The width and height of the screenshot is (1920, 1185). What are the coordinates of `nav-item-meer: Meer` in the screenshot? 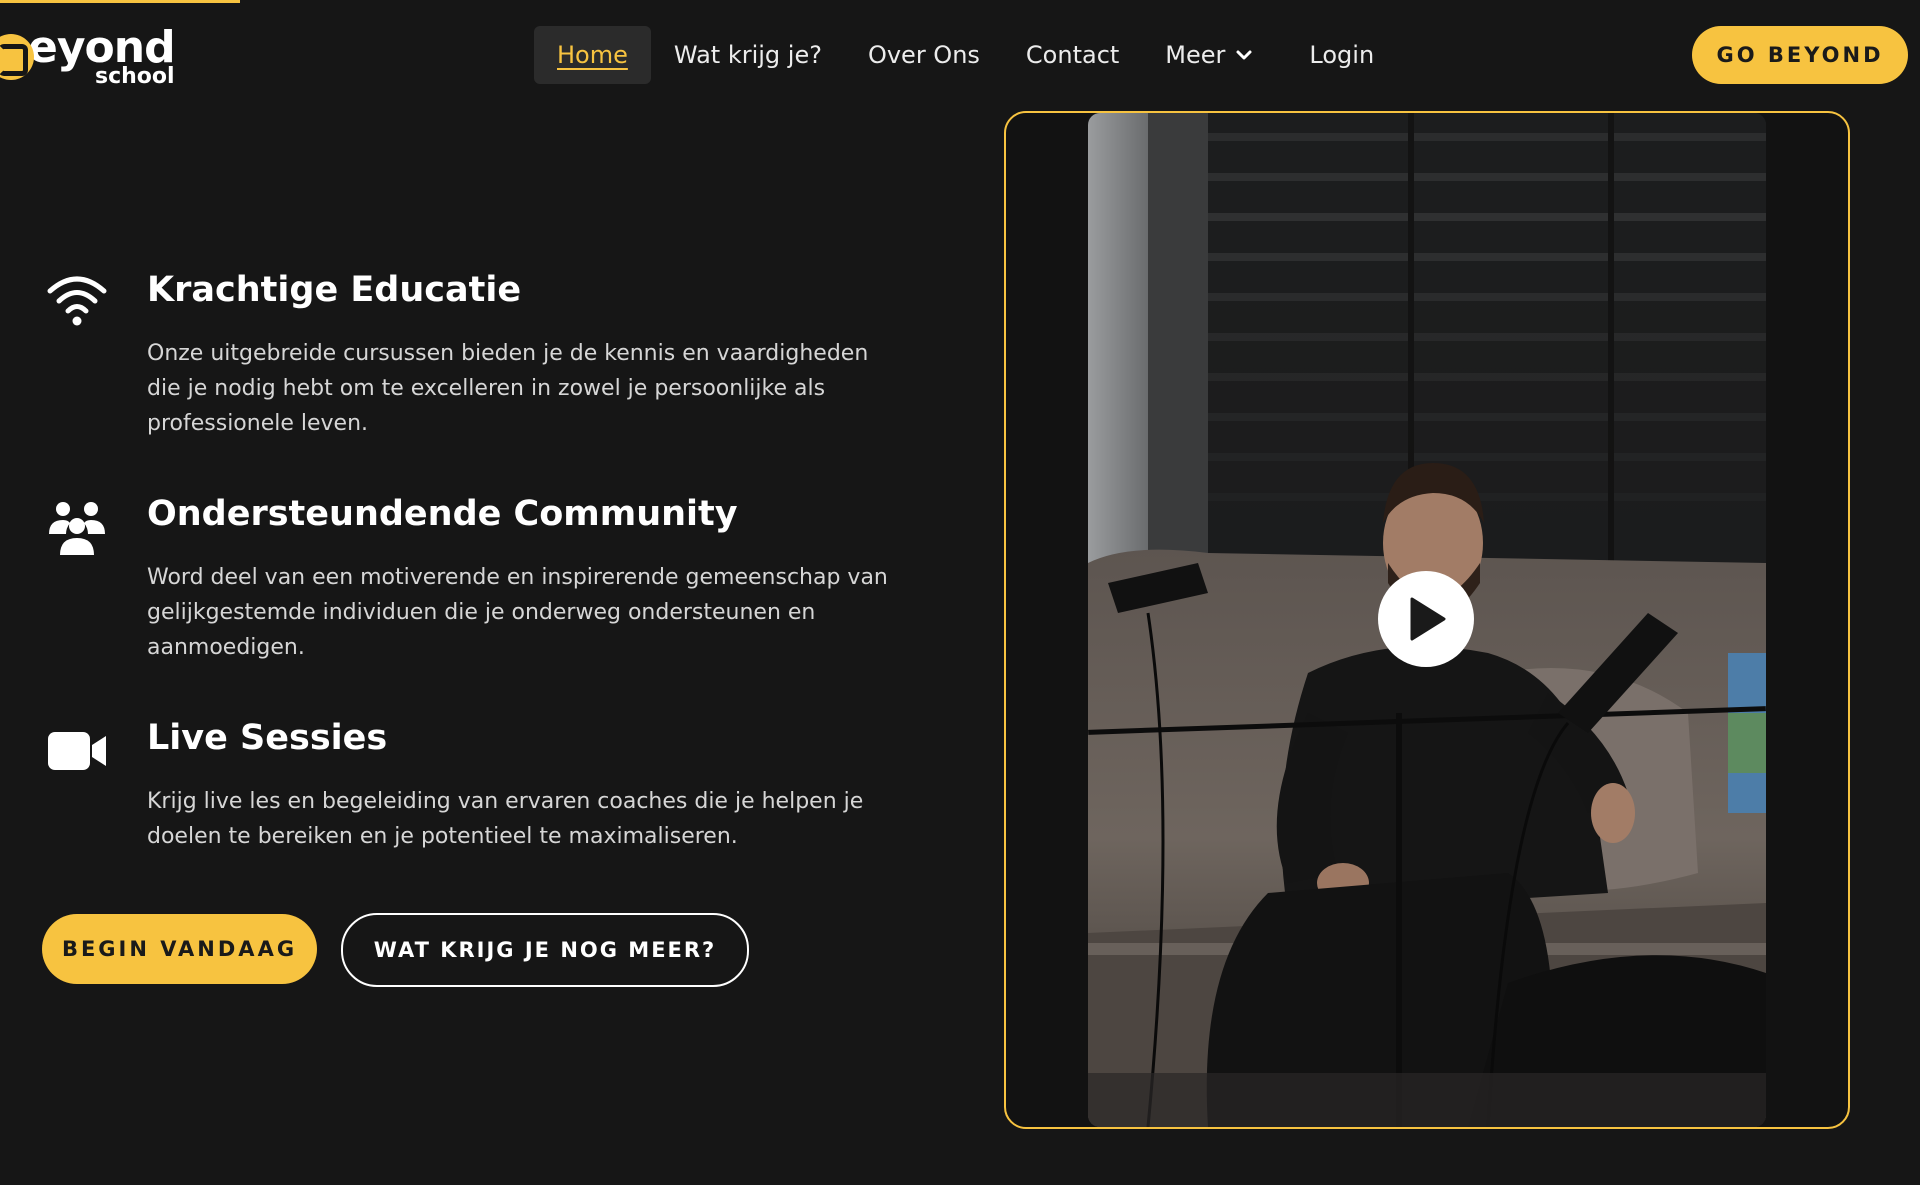 It's located at (1209, 55).